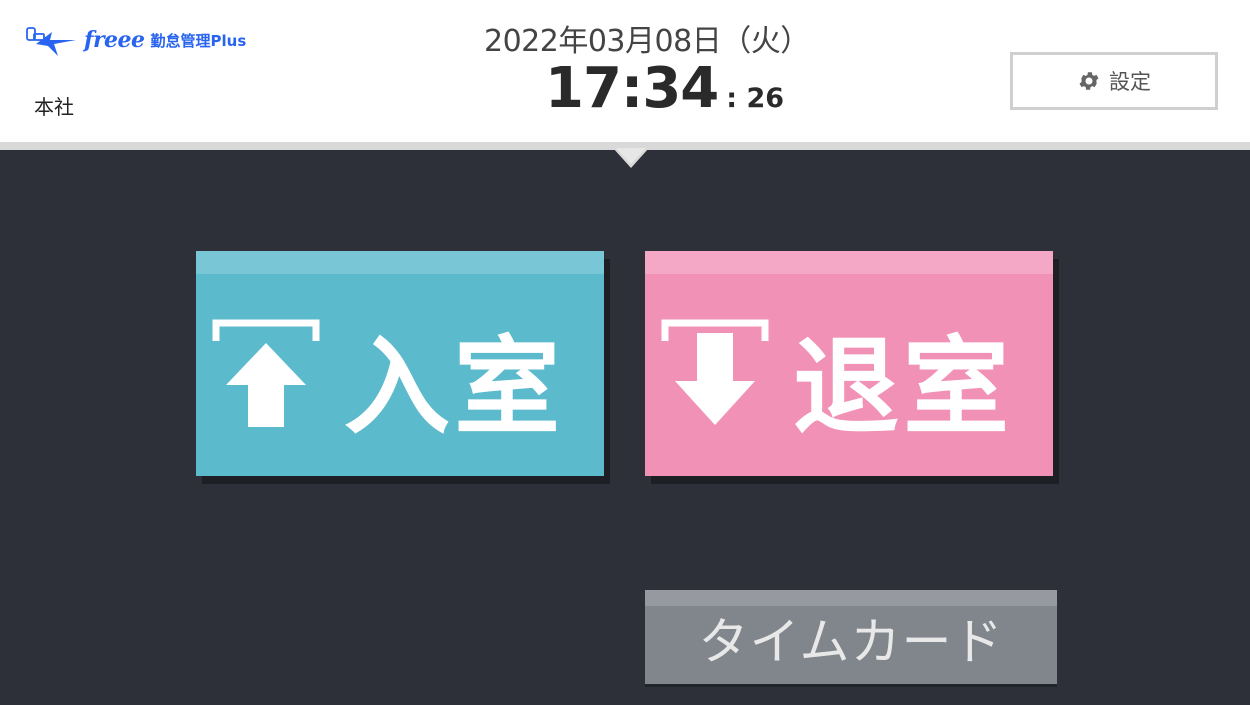 The height and width of the screenshot is (705, 1250). Describe the element at coordinates (51, 41) in the screenshot. I see `bird-logo-icon` at that location.